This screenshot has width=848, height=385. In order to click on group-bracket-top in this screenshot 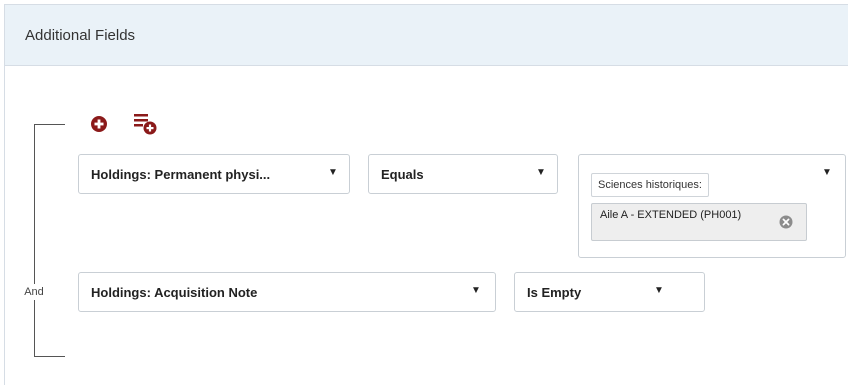, I will do `click(49, 124)`.